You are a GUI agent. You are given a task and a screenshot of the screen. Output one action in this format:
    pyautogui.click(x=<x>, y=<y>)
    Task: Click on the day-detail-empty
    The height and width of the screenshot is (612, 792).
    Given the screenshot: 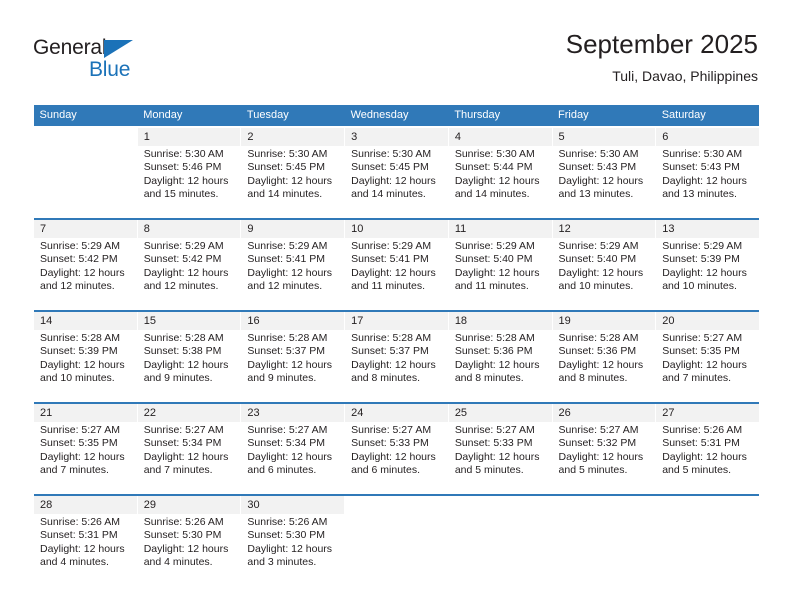 What is the action you would take?
    pyautogui.click(x=604, y=550)
    